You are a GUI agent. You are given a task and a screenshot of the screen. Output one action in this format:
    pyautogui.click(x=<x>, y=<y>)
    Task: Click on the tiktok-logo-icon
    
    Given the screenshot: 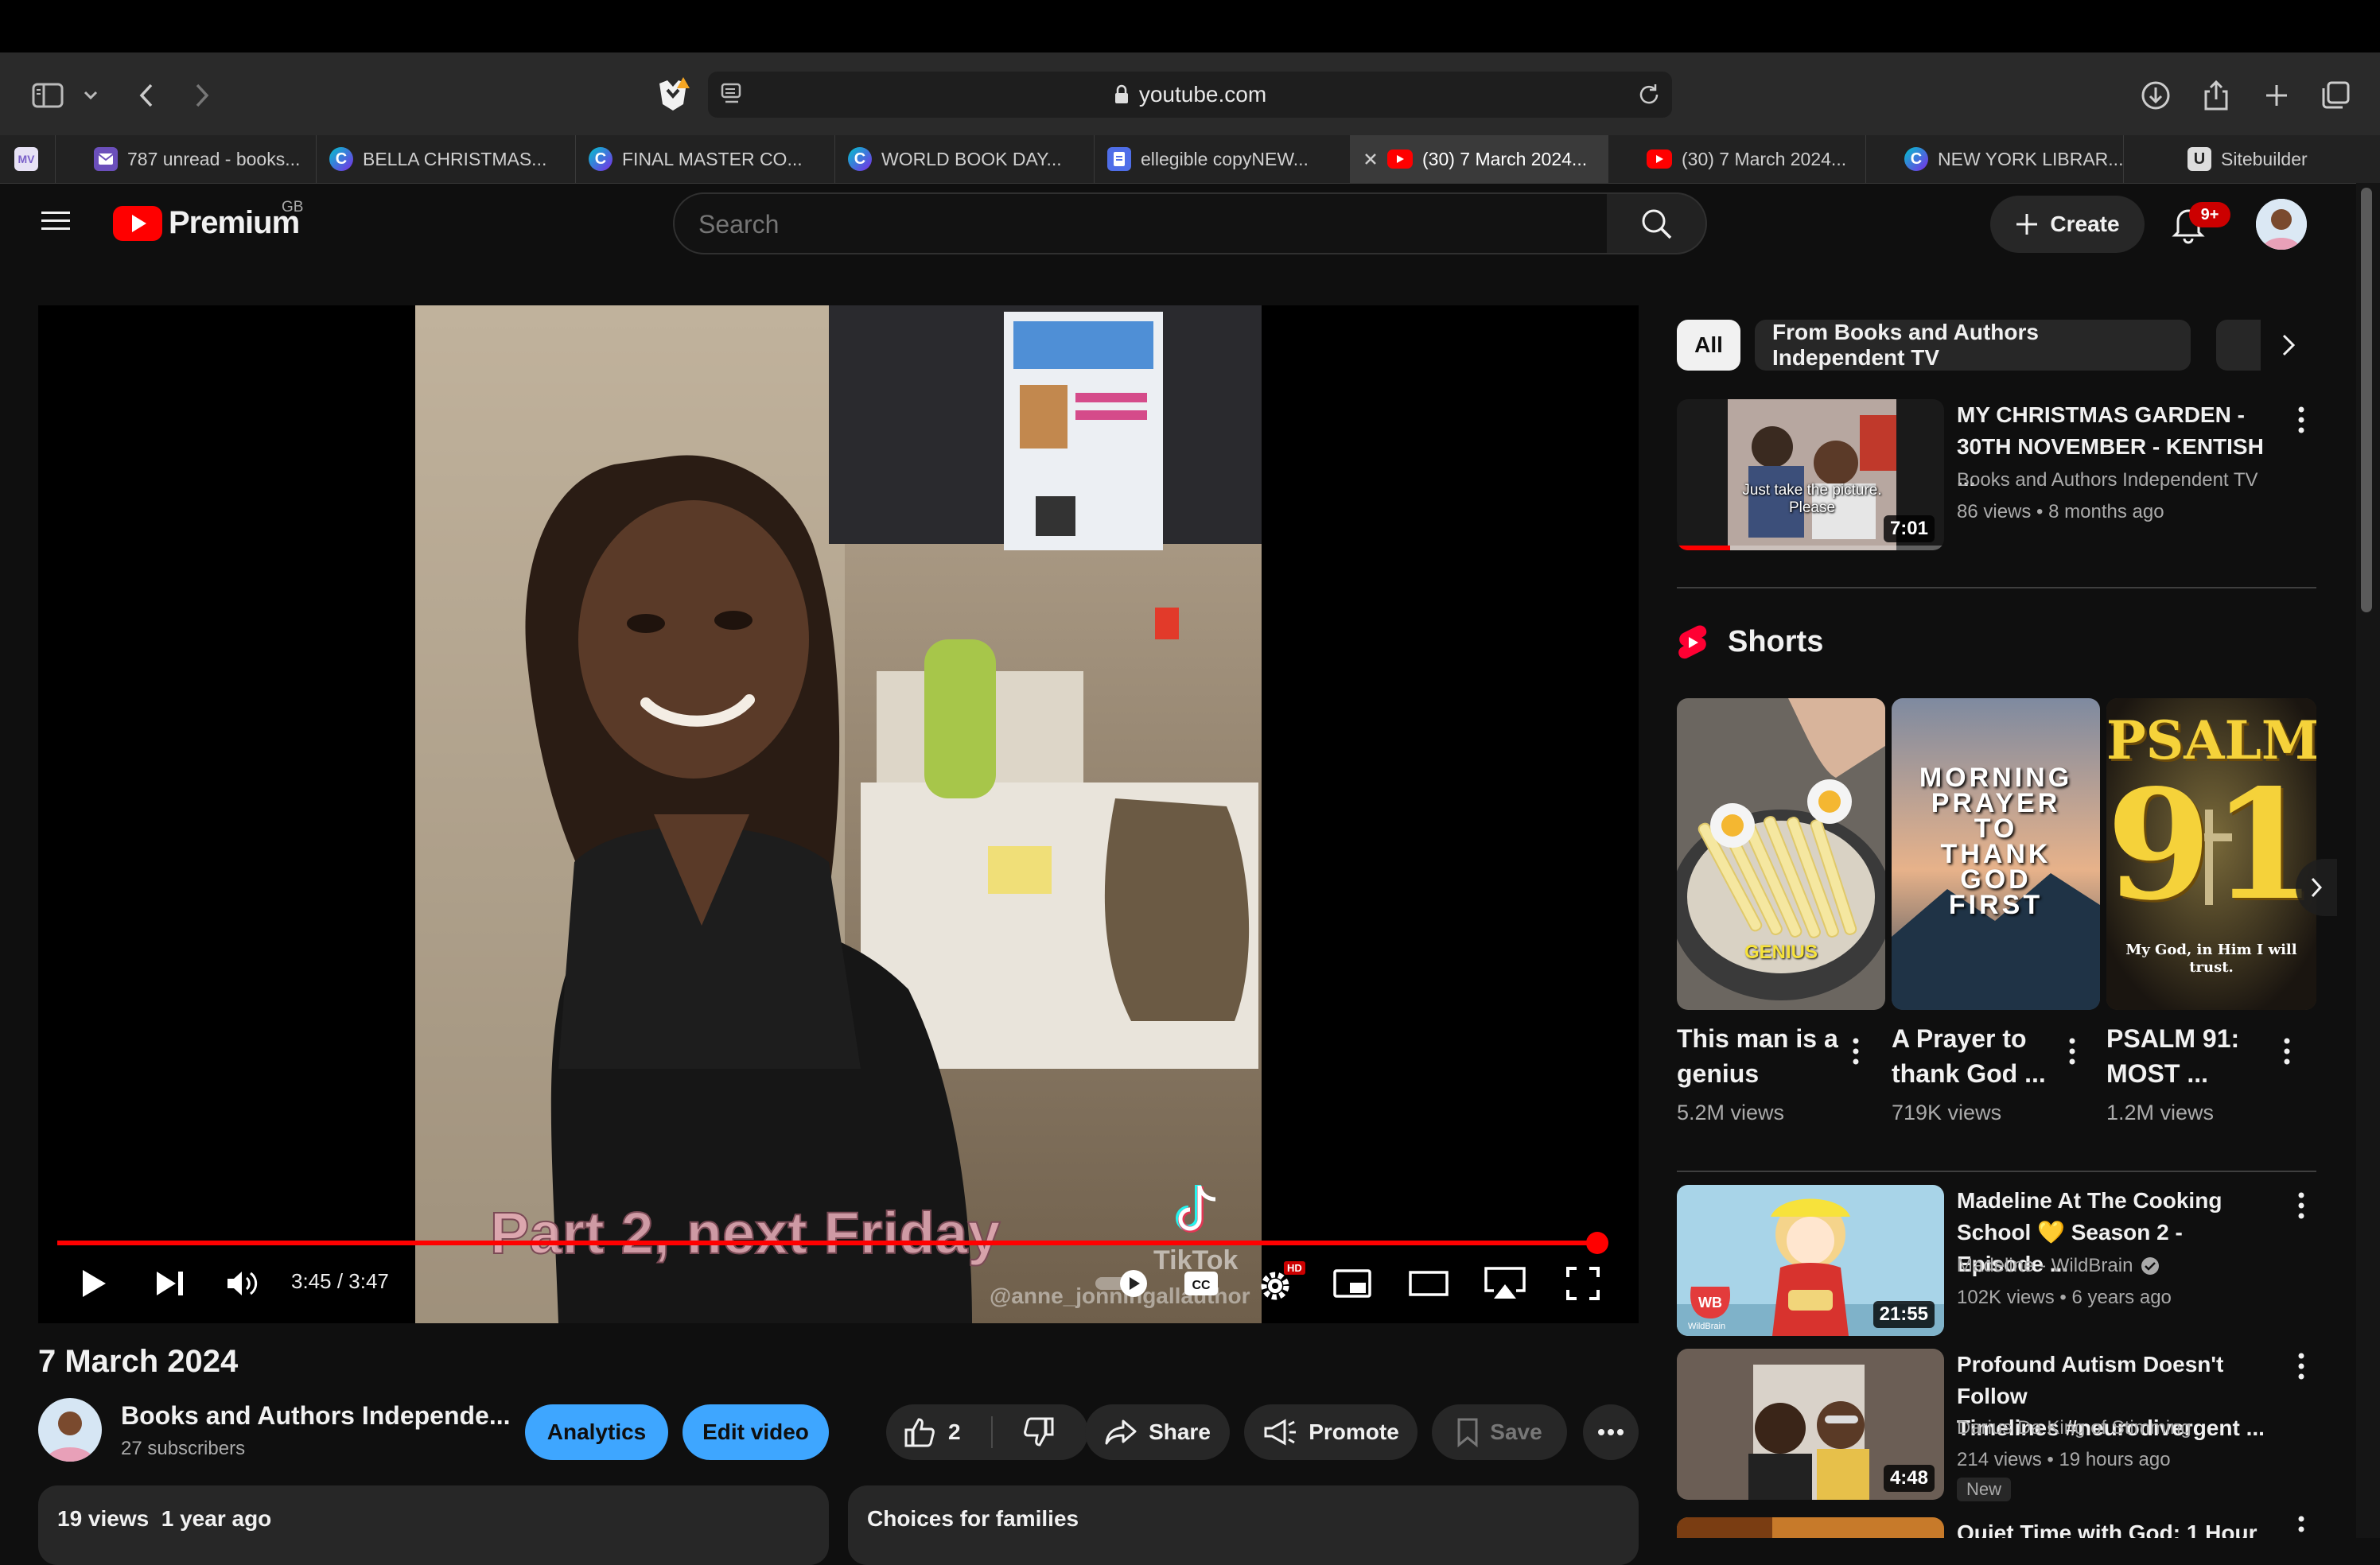 What is the action you would take?
    pyautogui.click(x=1198, y=1209)
    